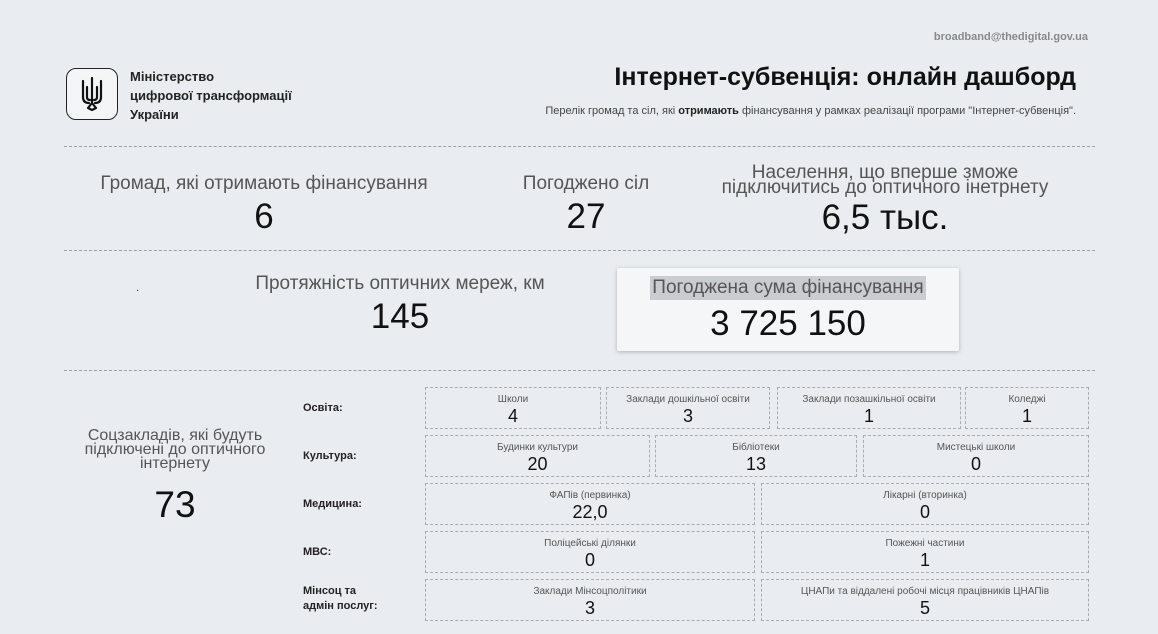  What do you see at coordinates (1027, 399) in the screenshot?
I see `cell-label: Коледжі` at bounding box center [1027, 399].